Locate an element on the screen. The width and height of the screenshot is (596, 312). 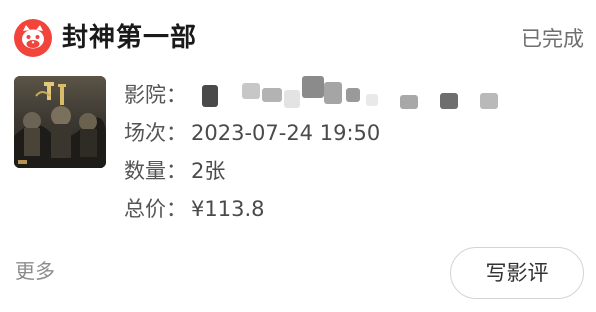
write-review-button: 写影评 is located at coordinates (517, 273).